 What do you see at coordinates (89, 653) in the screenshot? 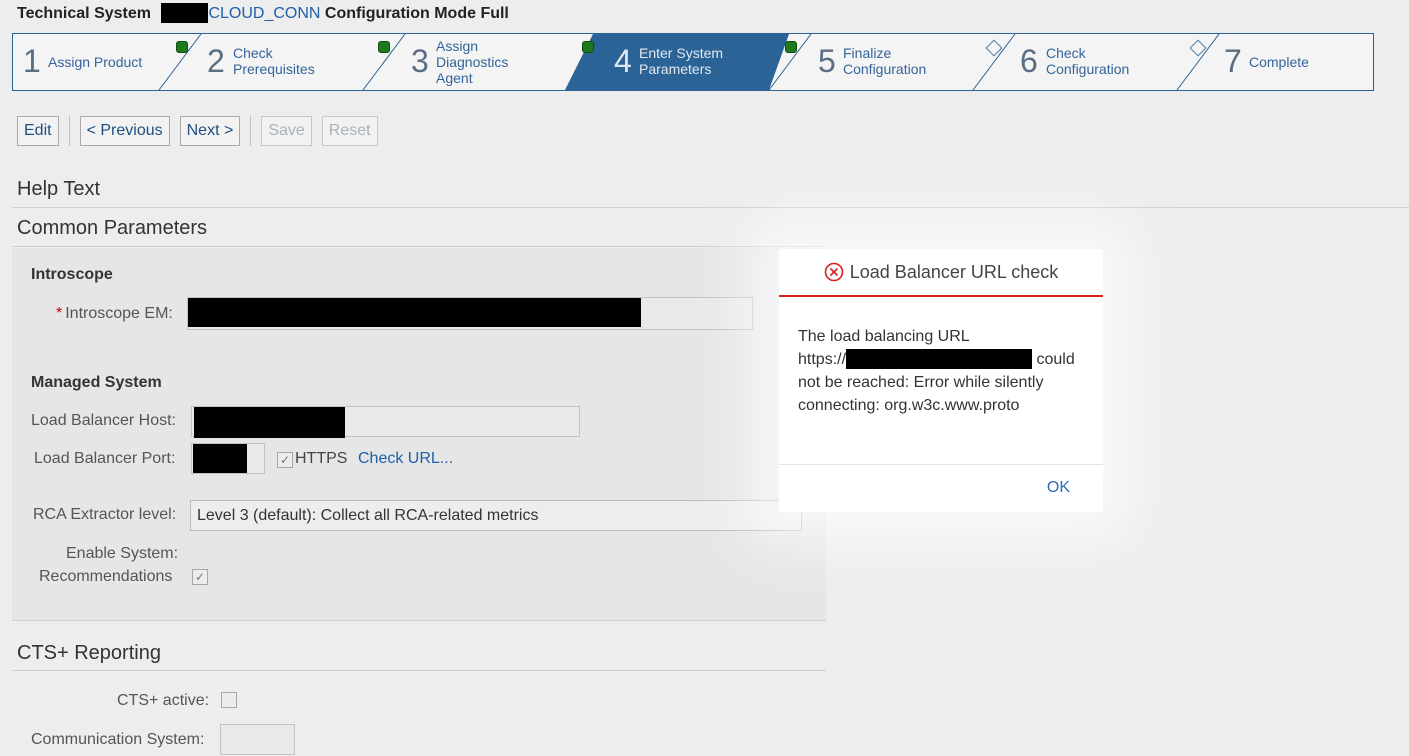
I see `cts-reporting-heading: CTS+ Reporting` at bounding box center [89, 653].